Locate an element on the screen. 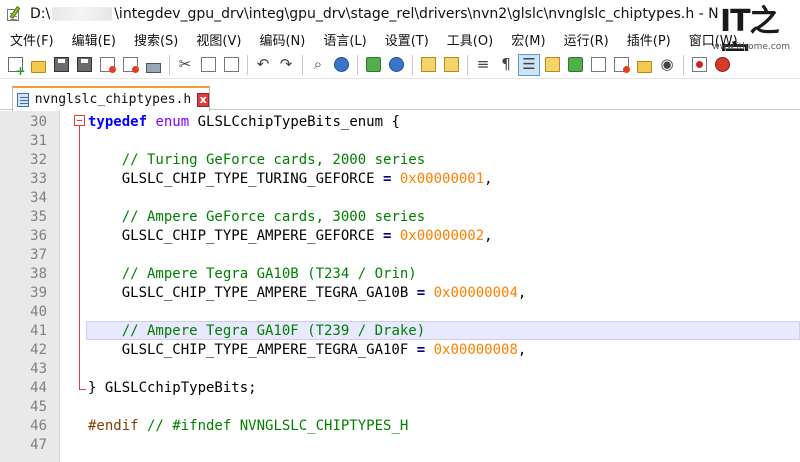 The image size is (800, 462). line-number: 30 is located at coordinates (38, 122).